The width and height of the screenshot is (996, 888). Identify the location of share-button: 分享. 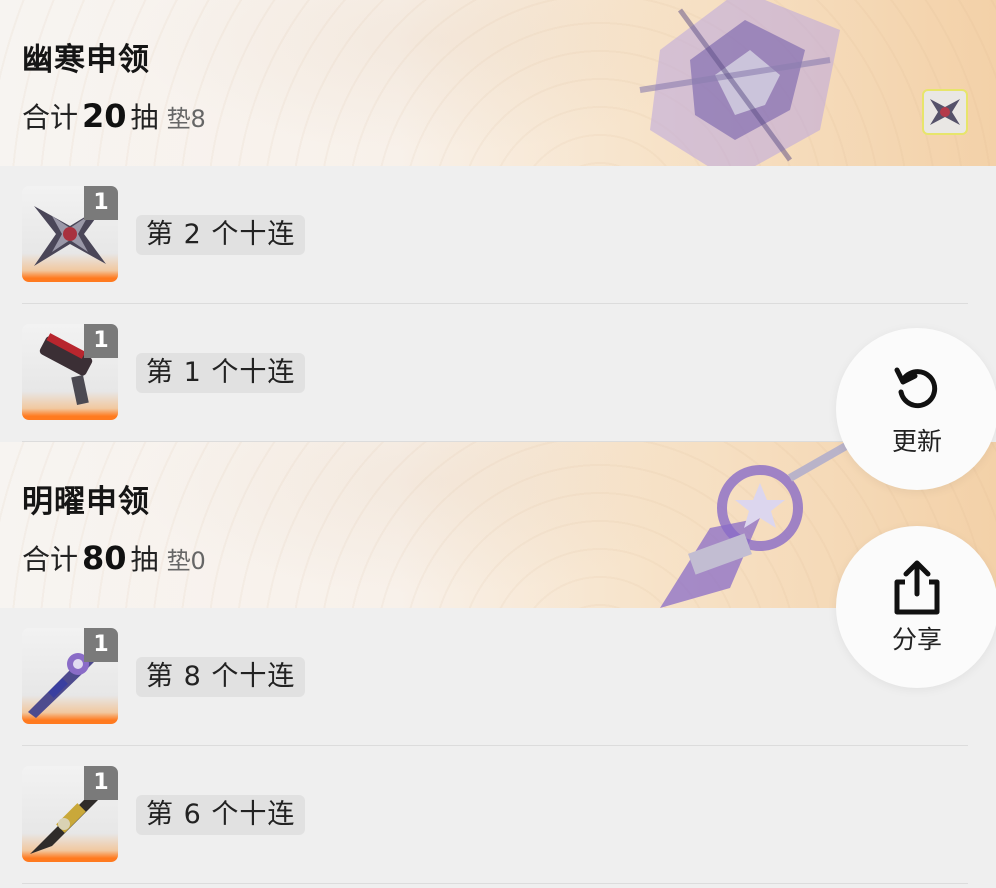
(916, 607).